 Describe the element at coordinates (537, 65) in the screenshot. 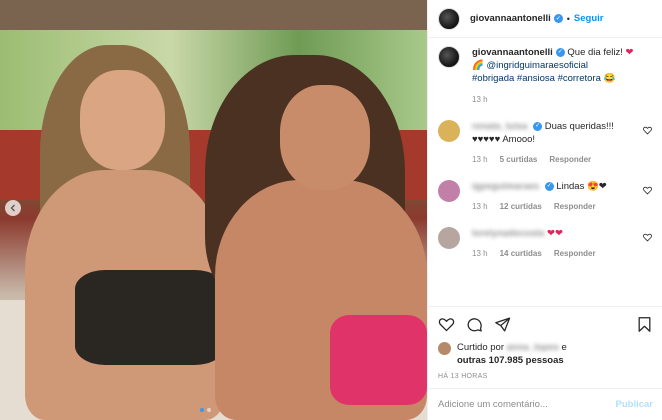

I see `caption-mention: @ingridguimaraesoficial` at that location.